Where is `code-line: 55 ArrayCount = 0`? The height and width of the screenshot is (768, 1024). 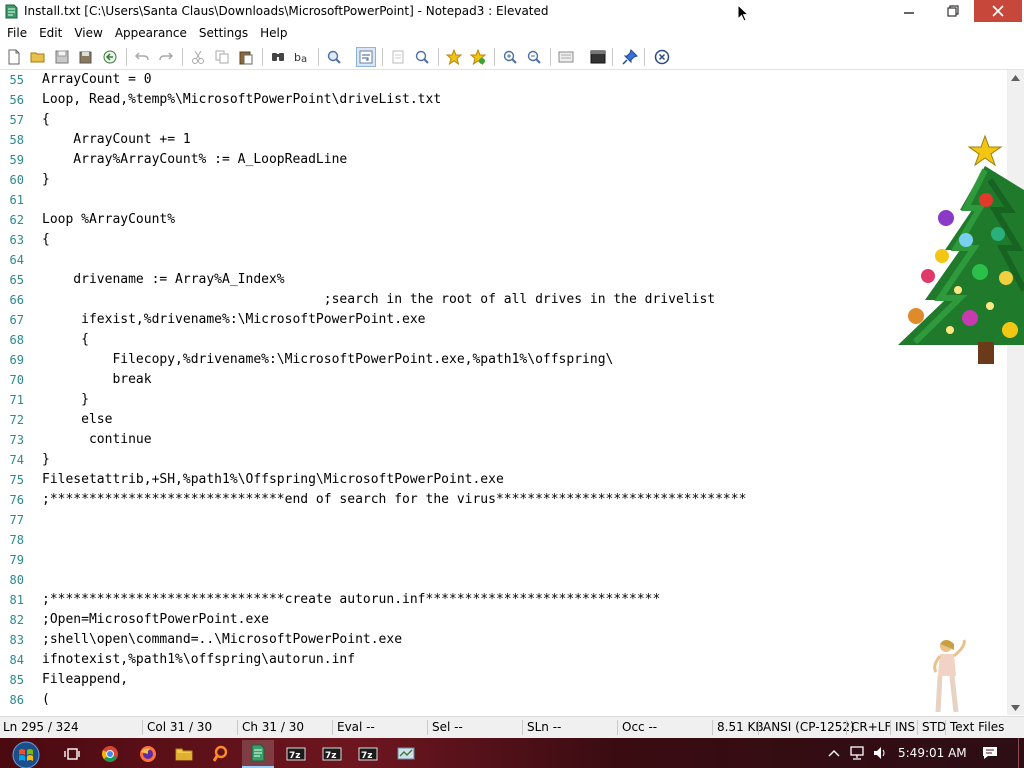
code-line: 55 ArrayCount = 0 is located at coordinates (517, 80).